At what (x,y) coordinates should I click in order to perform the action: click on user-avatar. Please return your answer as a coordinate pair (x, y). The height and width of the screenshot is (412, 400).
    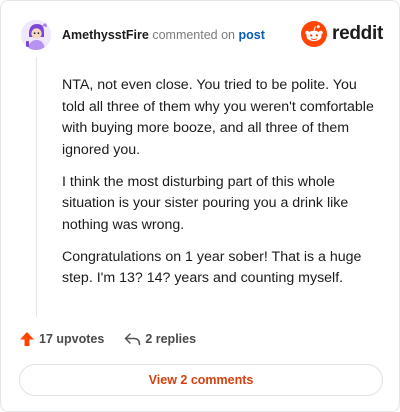
    Looking at the image, I should click on (36, 35).